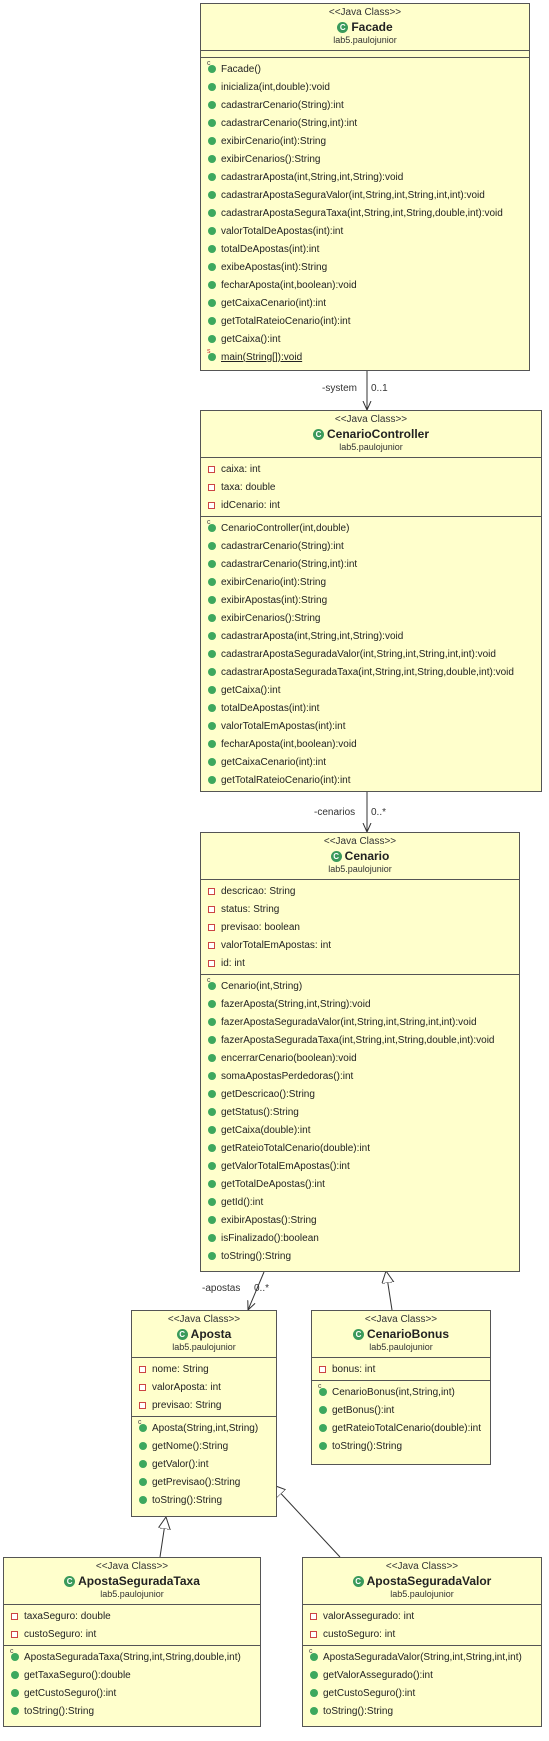 The width and height of the screenshot is (549, 1741). Describe the element at coordinates (371, 528) in the screenshot. I see `method-row: c CenarioController(int,double)` at that location.